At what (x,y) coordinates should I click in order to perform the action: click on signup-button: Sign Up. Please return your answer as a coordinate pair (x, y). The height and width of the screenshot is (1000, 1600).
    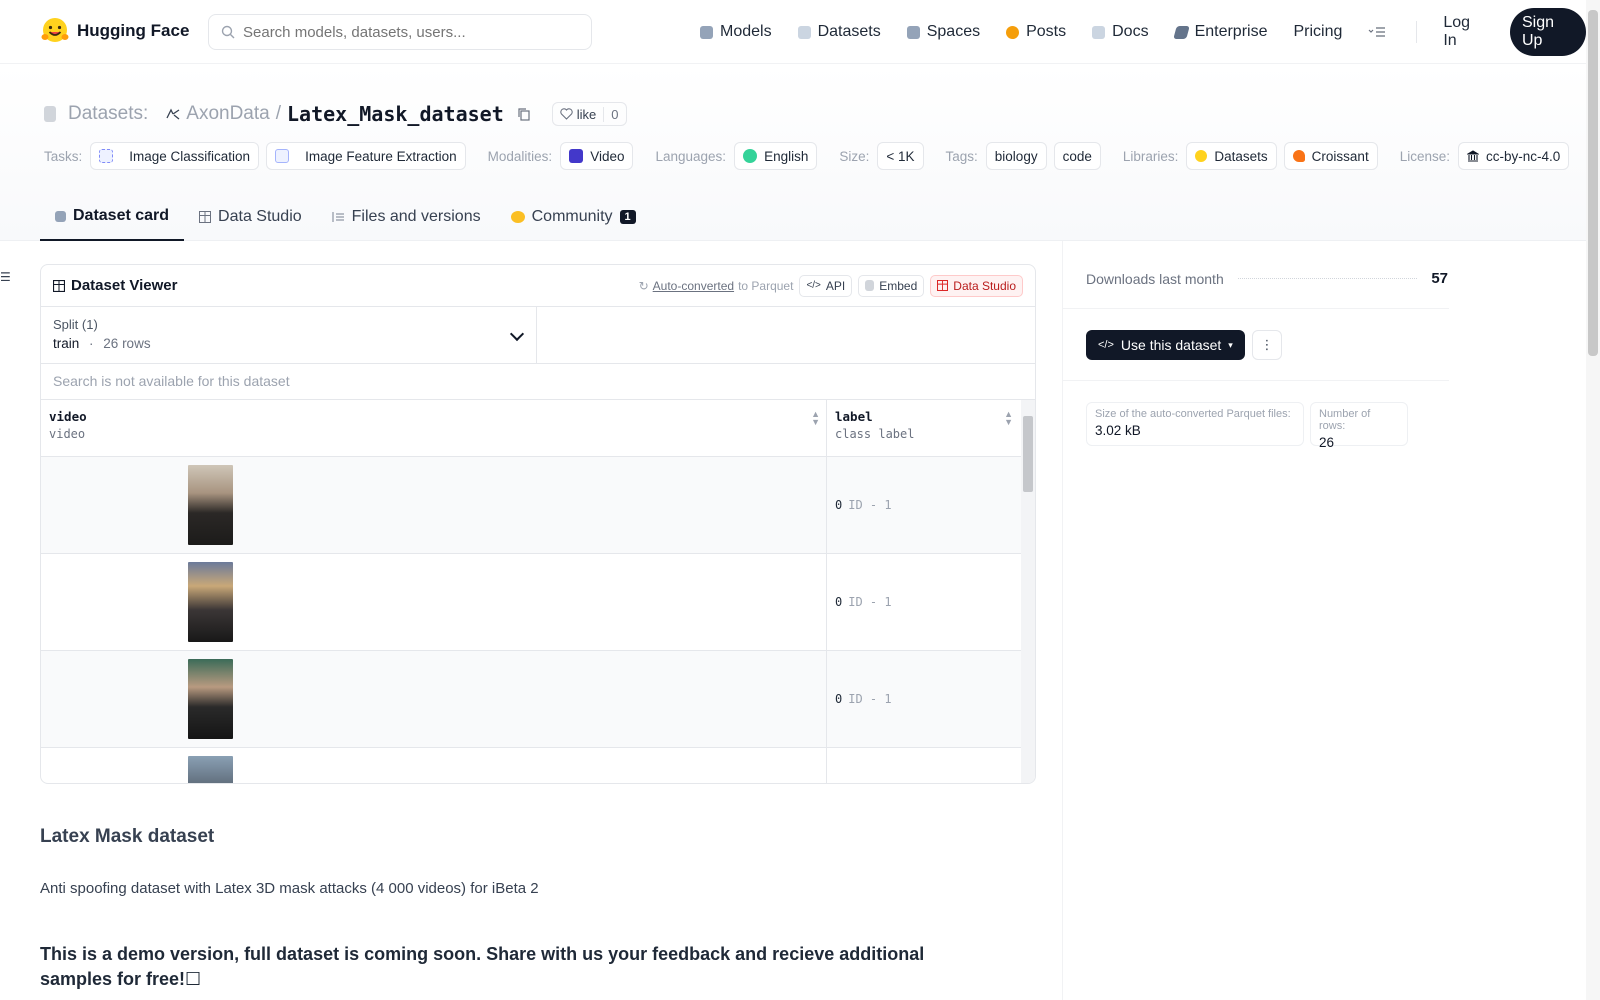
    Looking at the image, I should click on (1547, 32).